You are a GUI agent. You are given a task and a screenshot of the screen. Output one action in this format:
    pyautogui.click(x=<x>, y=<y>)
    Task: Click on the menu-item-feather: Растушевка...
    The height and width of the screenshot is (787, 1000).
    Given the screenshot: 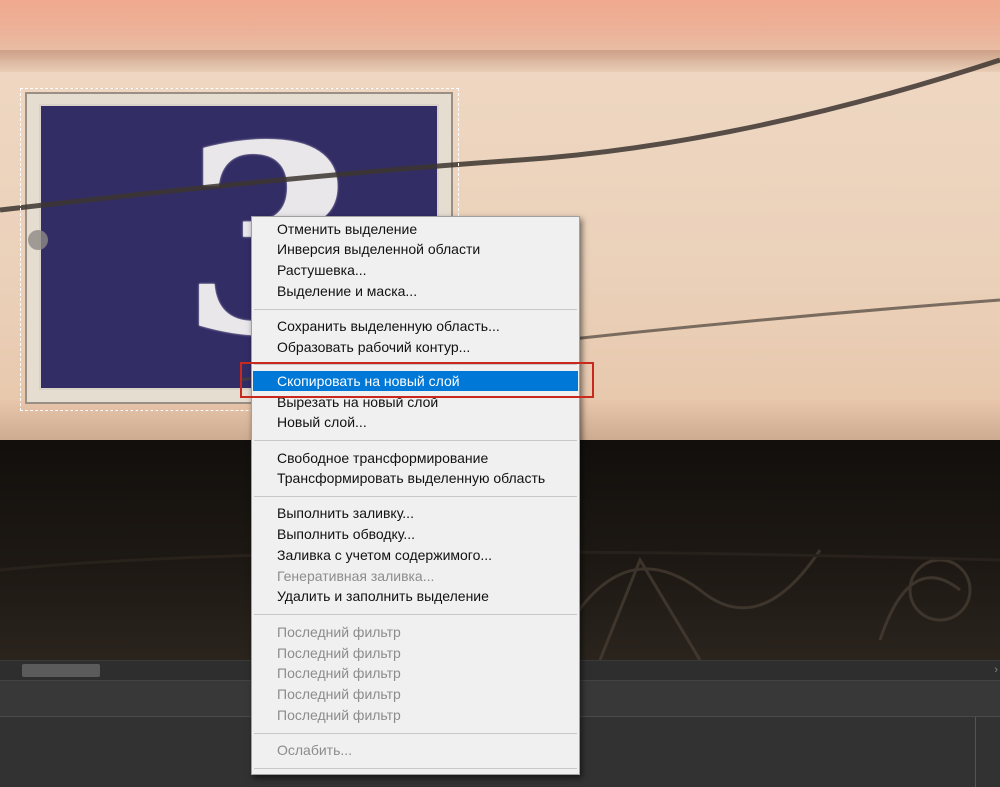 What is the action you would take?
    pyautogui.click(x=415, y=270)
    